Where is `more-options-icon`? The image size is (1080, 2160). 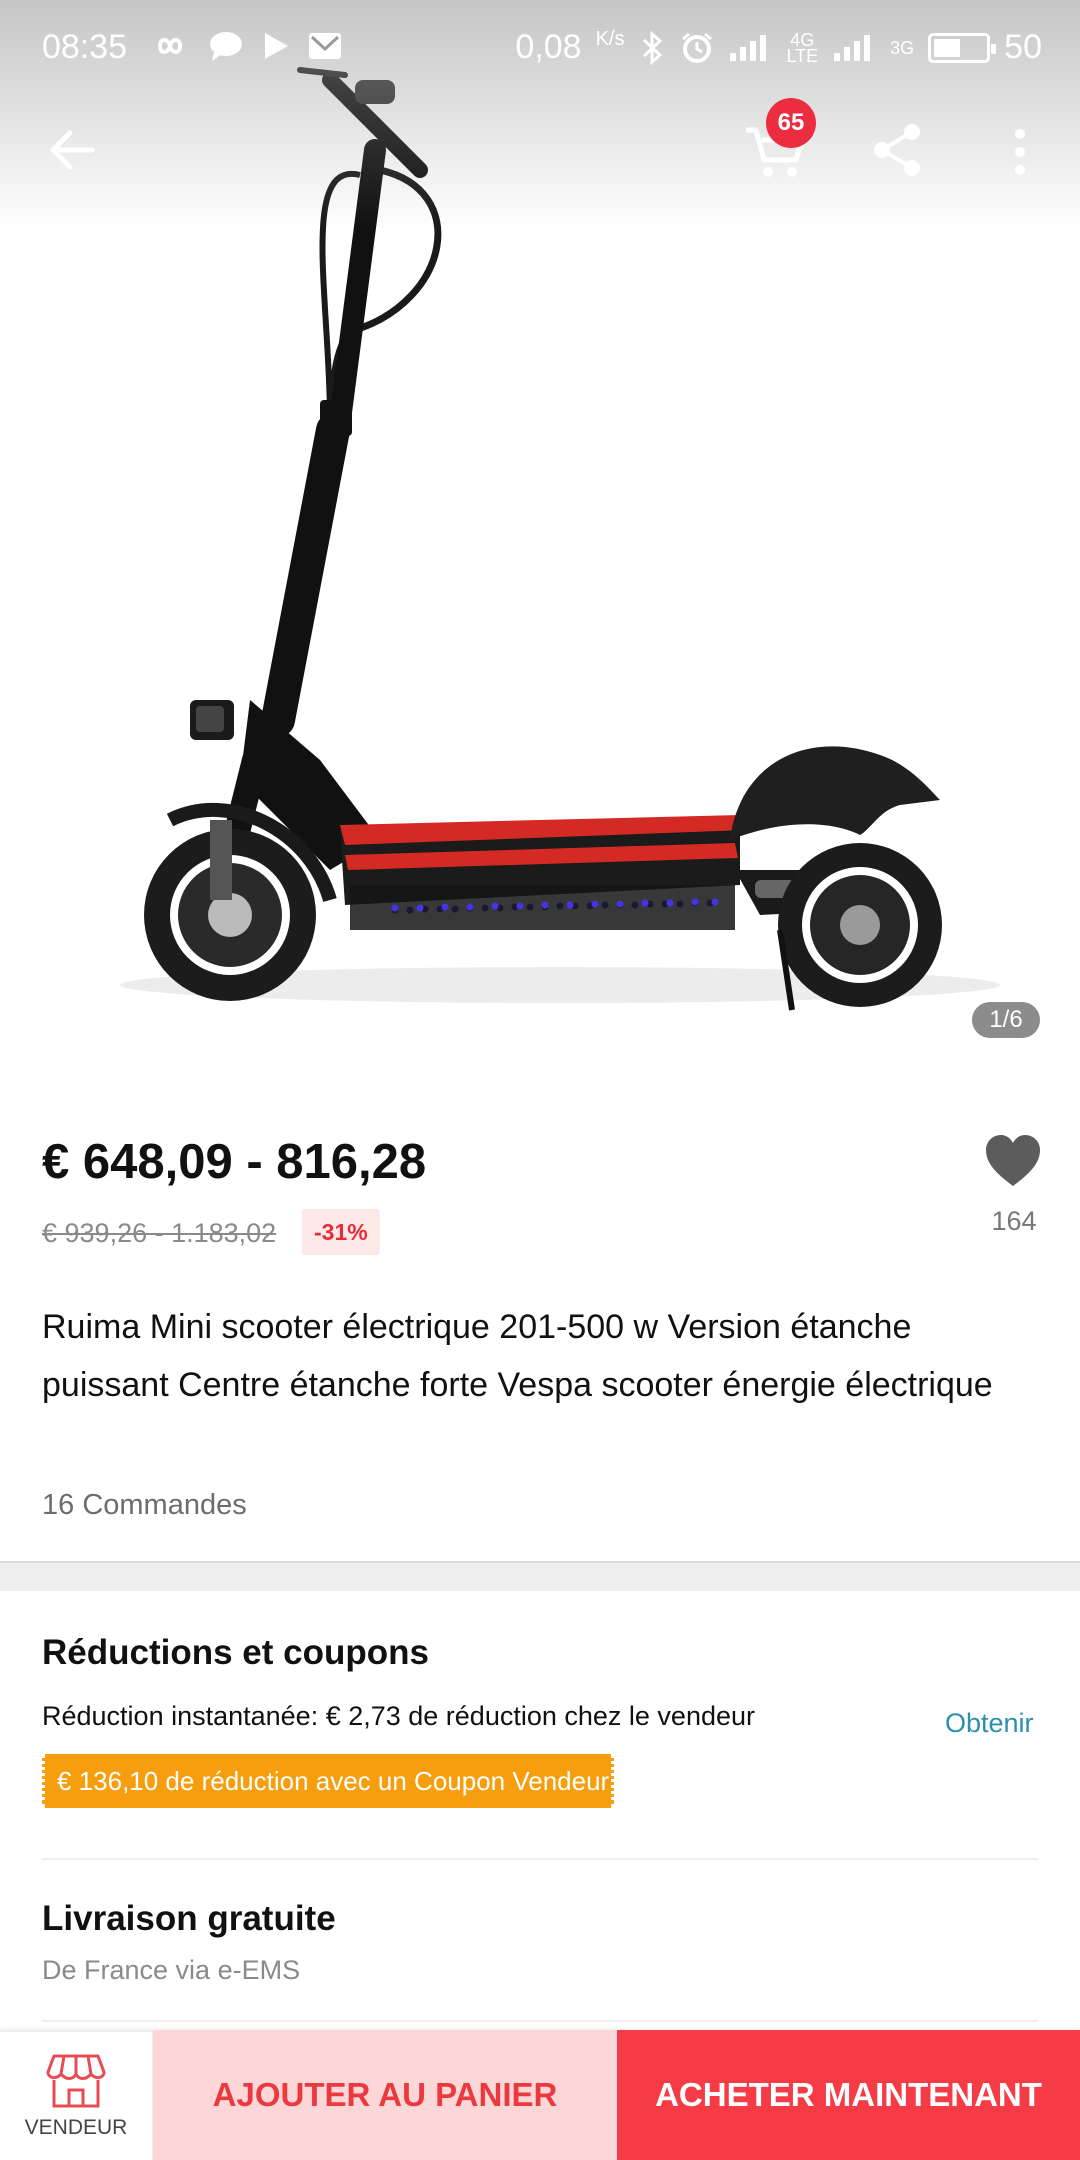
more-options-icon is located at coordinates (1020, 152).